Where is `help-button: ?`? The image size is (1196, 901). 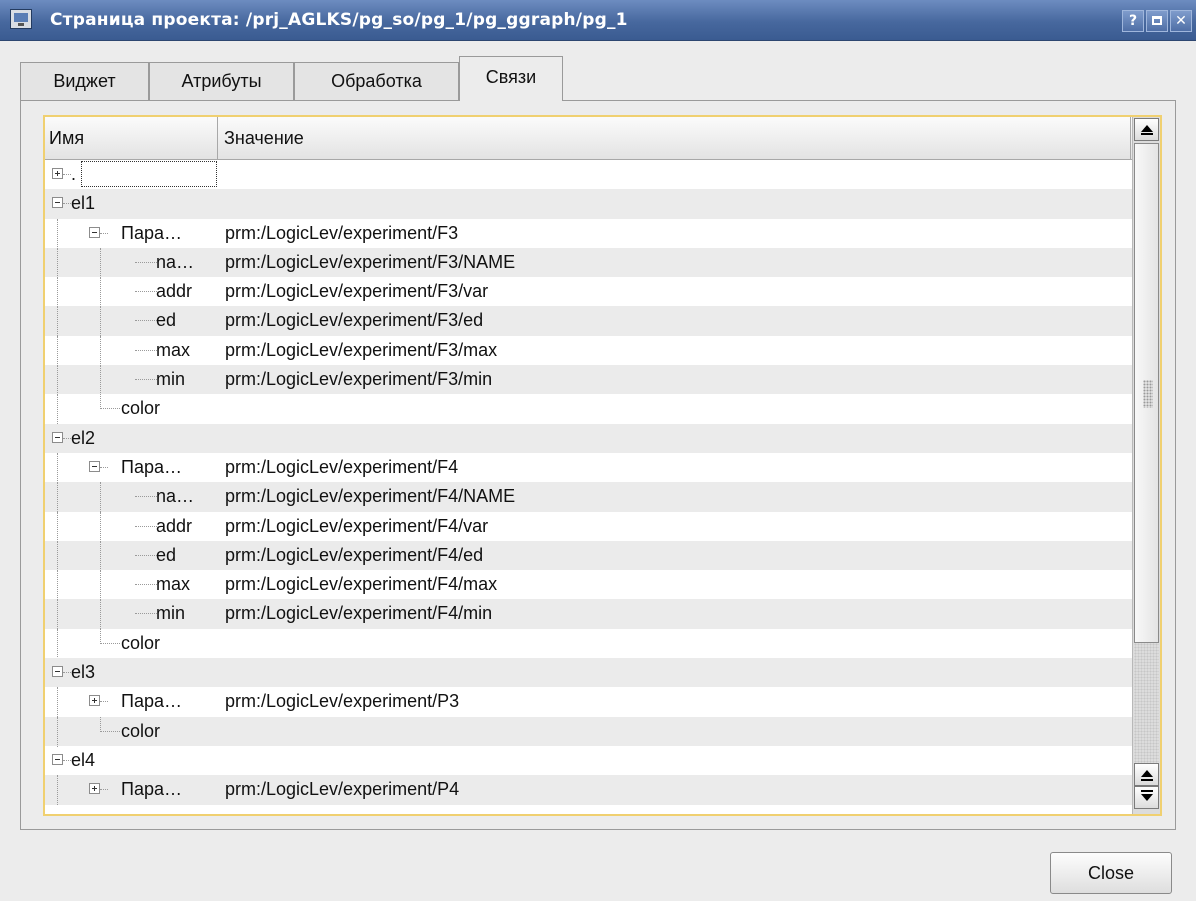 help-button: ? is located at coordinates (1133, 21).